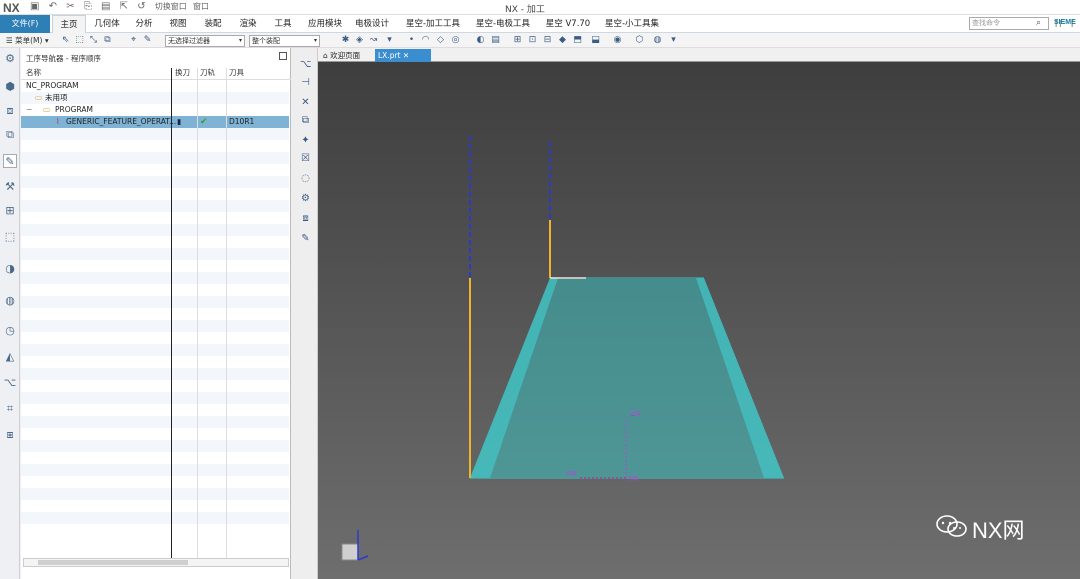 This screenshot has width=1080, height=579. I want to click on column-header-toolpath: 刀轨, so click(207, 73).